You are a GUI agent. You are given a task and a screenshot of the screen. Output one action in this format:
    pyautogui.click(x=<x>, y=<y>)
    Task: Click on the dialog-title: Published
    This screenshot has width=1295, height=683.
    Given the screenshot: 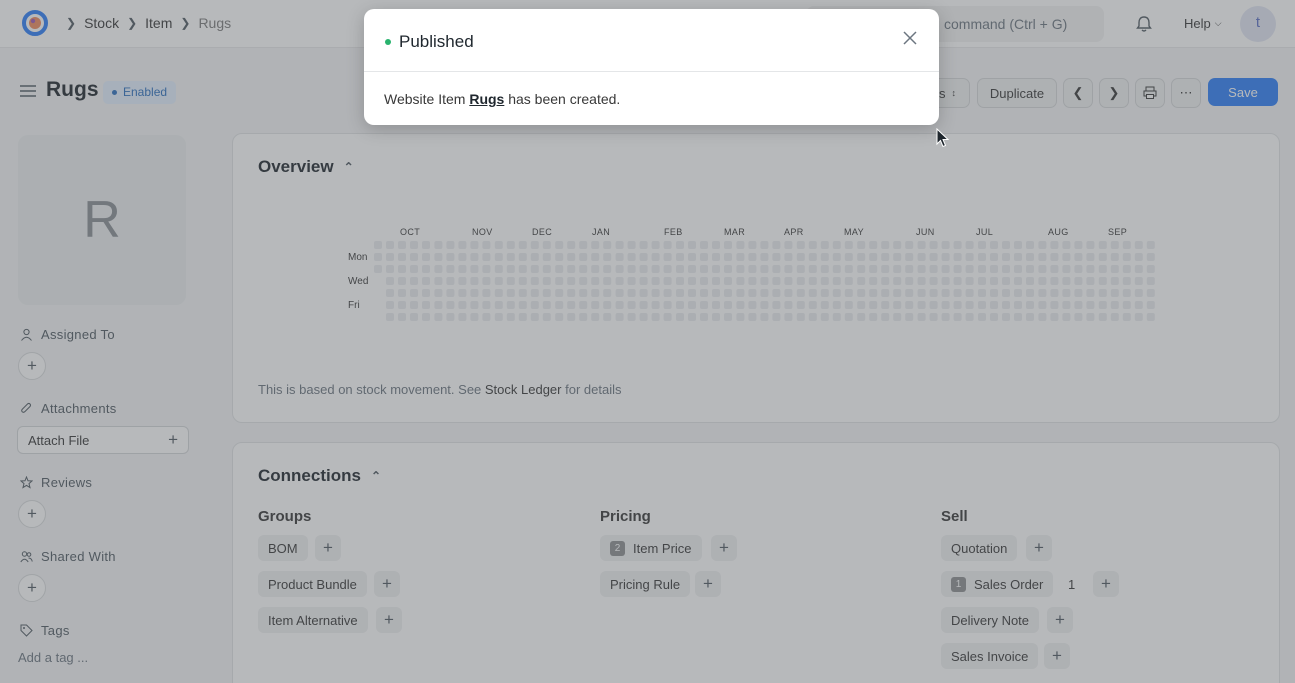 What is the action you would take?
    pyautogui.click(x=429, y=42)
    